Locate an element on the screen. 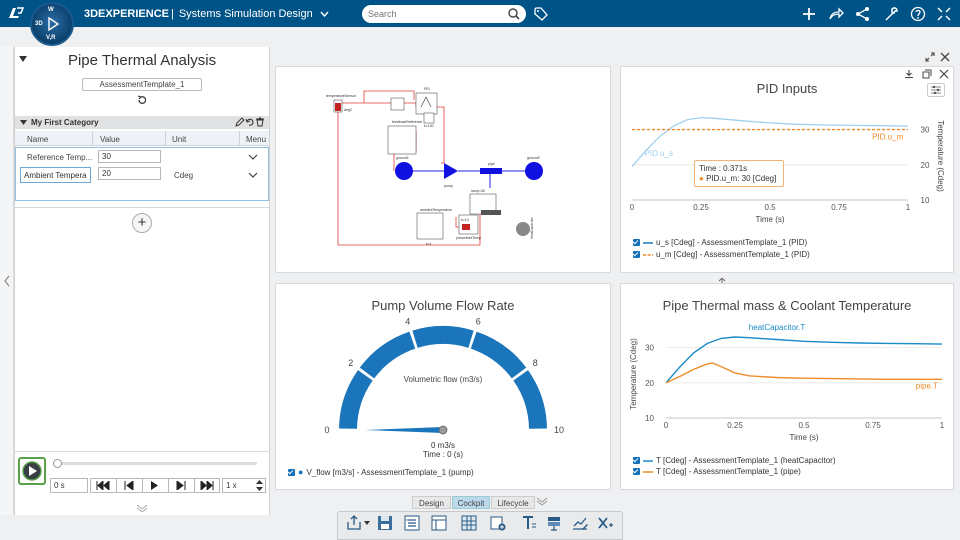 The width and height of the screenshot is (960, 540). time-slider is located at coordinates (156, 463).